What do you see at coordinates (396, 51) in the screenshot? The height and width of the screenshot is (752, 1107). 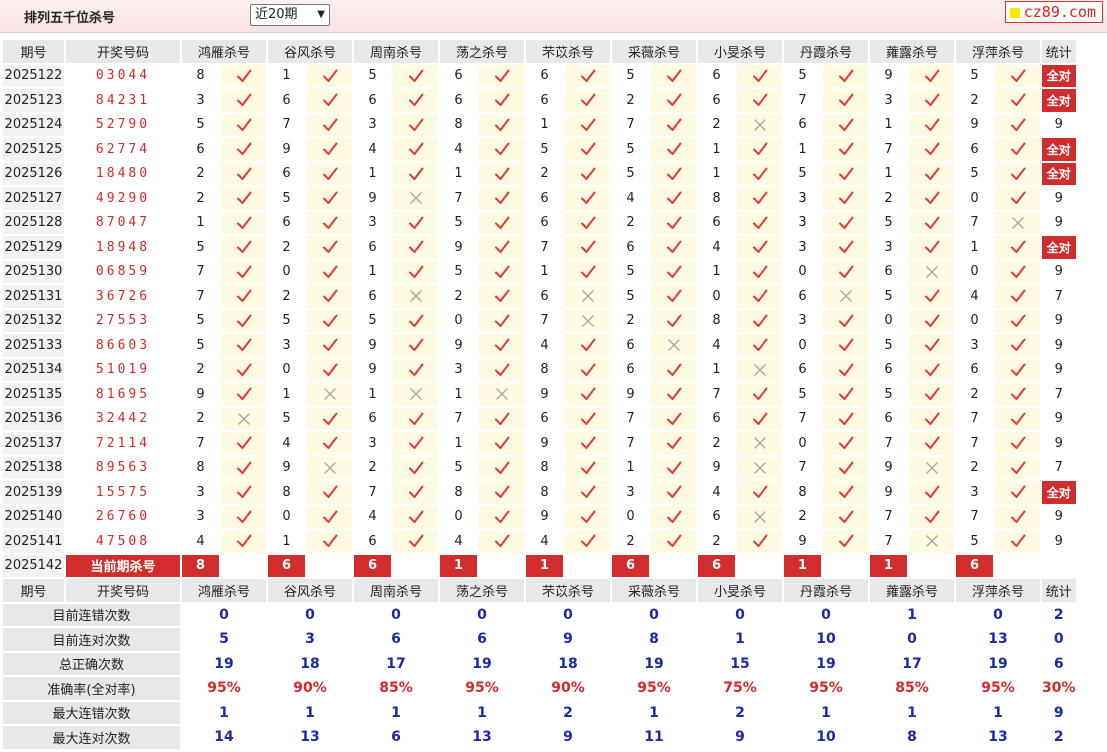 I see `column-header: 周南杀号` at bounding box center [396, 51].